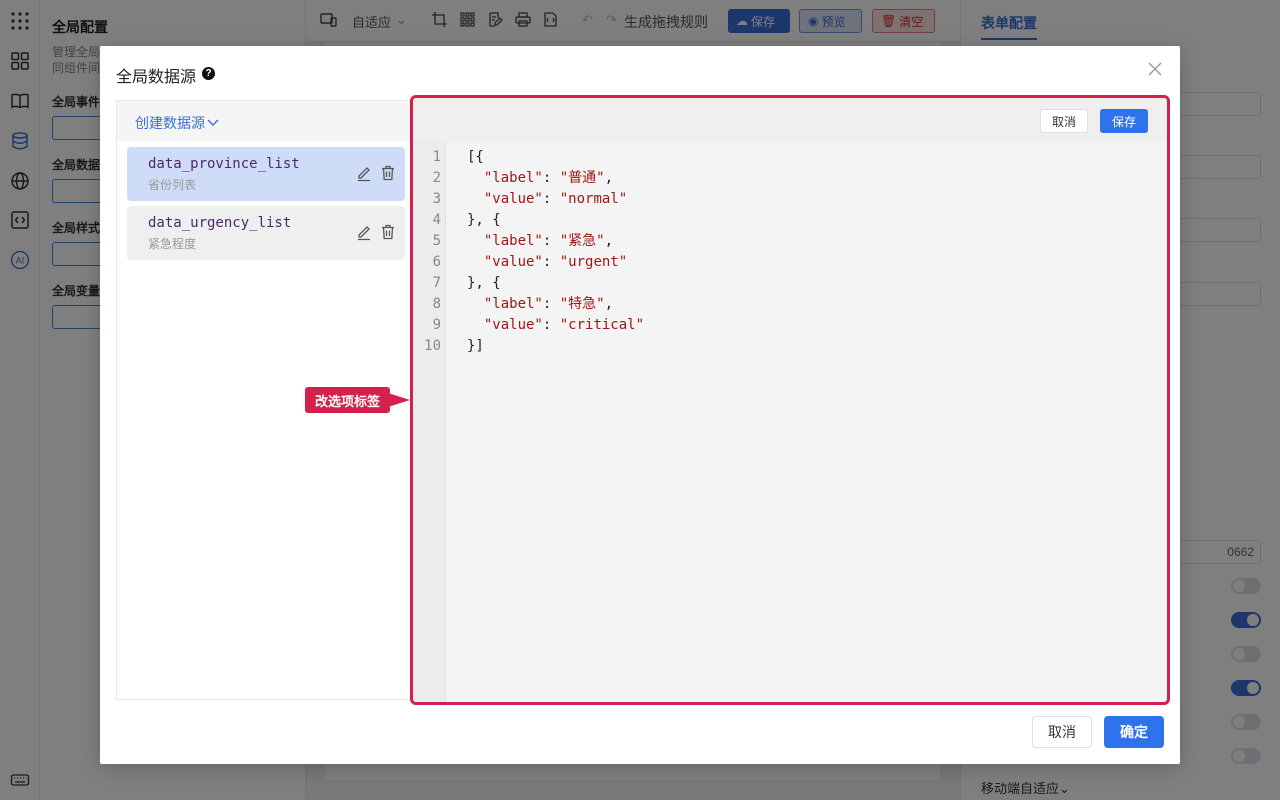 The image size is (1280, 800). I want to click on line-number: 5, so click(436, 241).